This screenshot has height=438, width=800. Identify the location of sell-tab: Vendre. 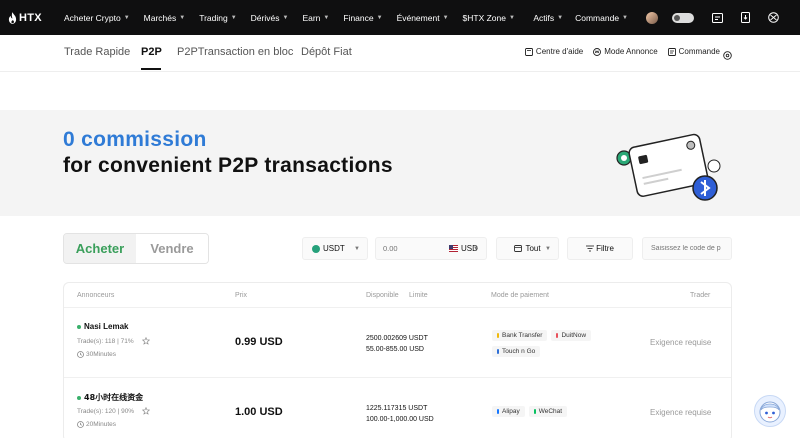
(172, 248).